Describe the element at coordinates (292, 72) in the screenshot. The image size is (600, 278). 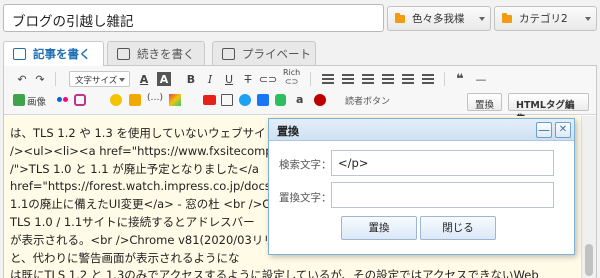
I see `rich-label: Rich` at that location.